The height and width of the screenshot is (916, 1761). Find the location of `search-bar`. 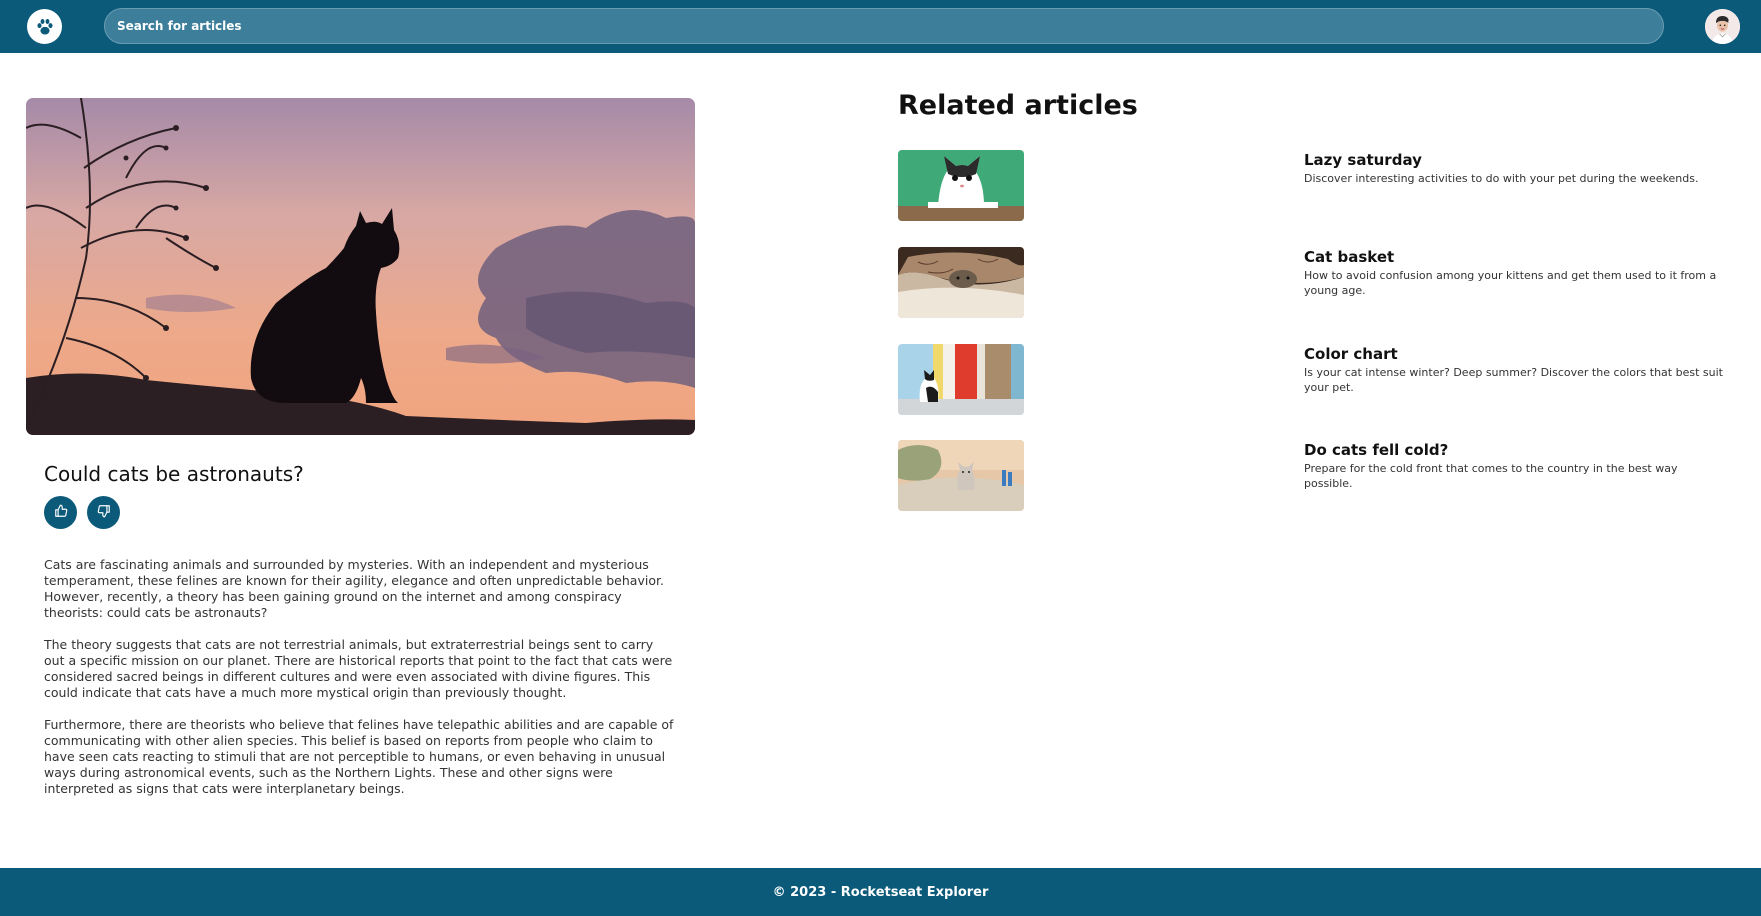

search-bar is located at coordinates (884, 26).